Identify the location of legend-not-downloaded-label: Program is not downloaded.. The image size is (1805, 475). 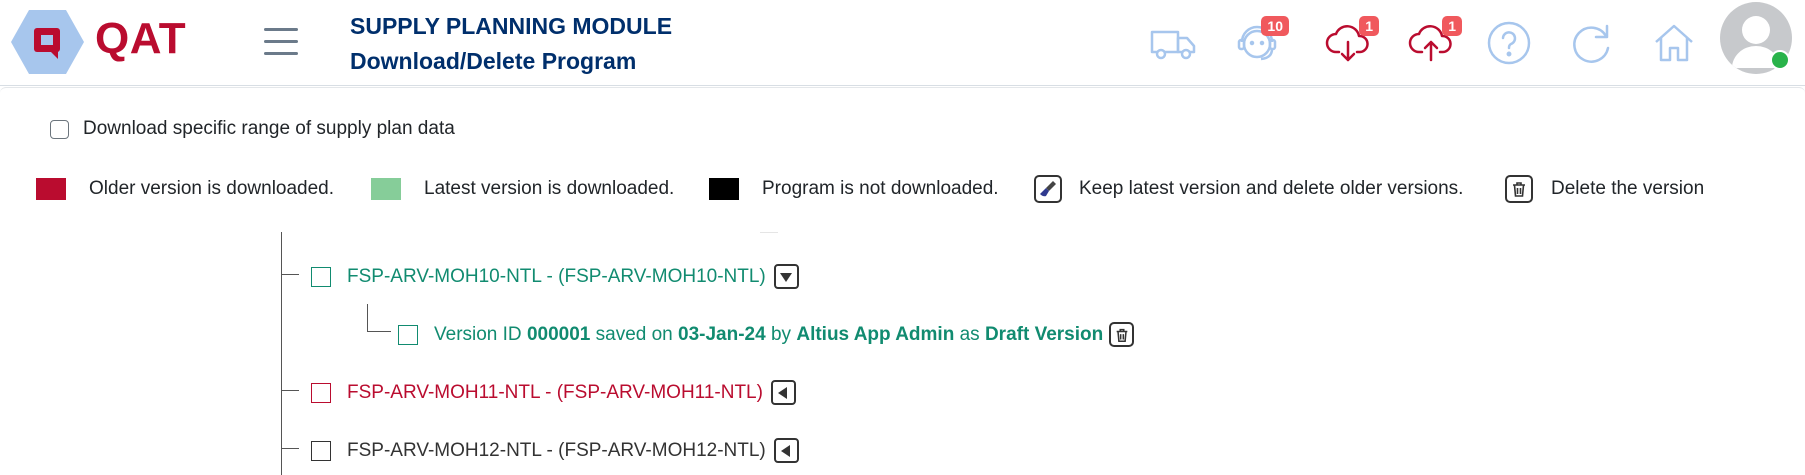
(880, 188).